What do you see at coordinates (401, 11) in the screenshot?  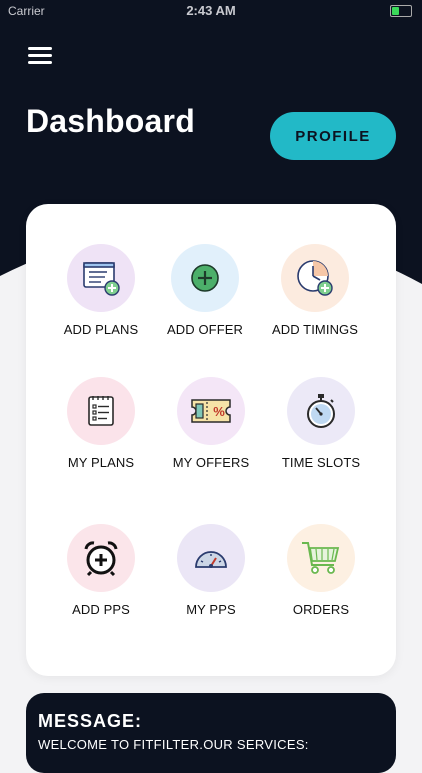 I see `battery-icon` at bounding box center [401, 11].